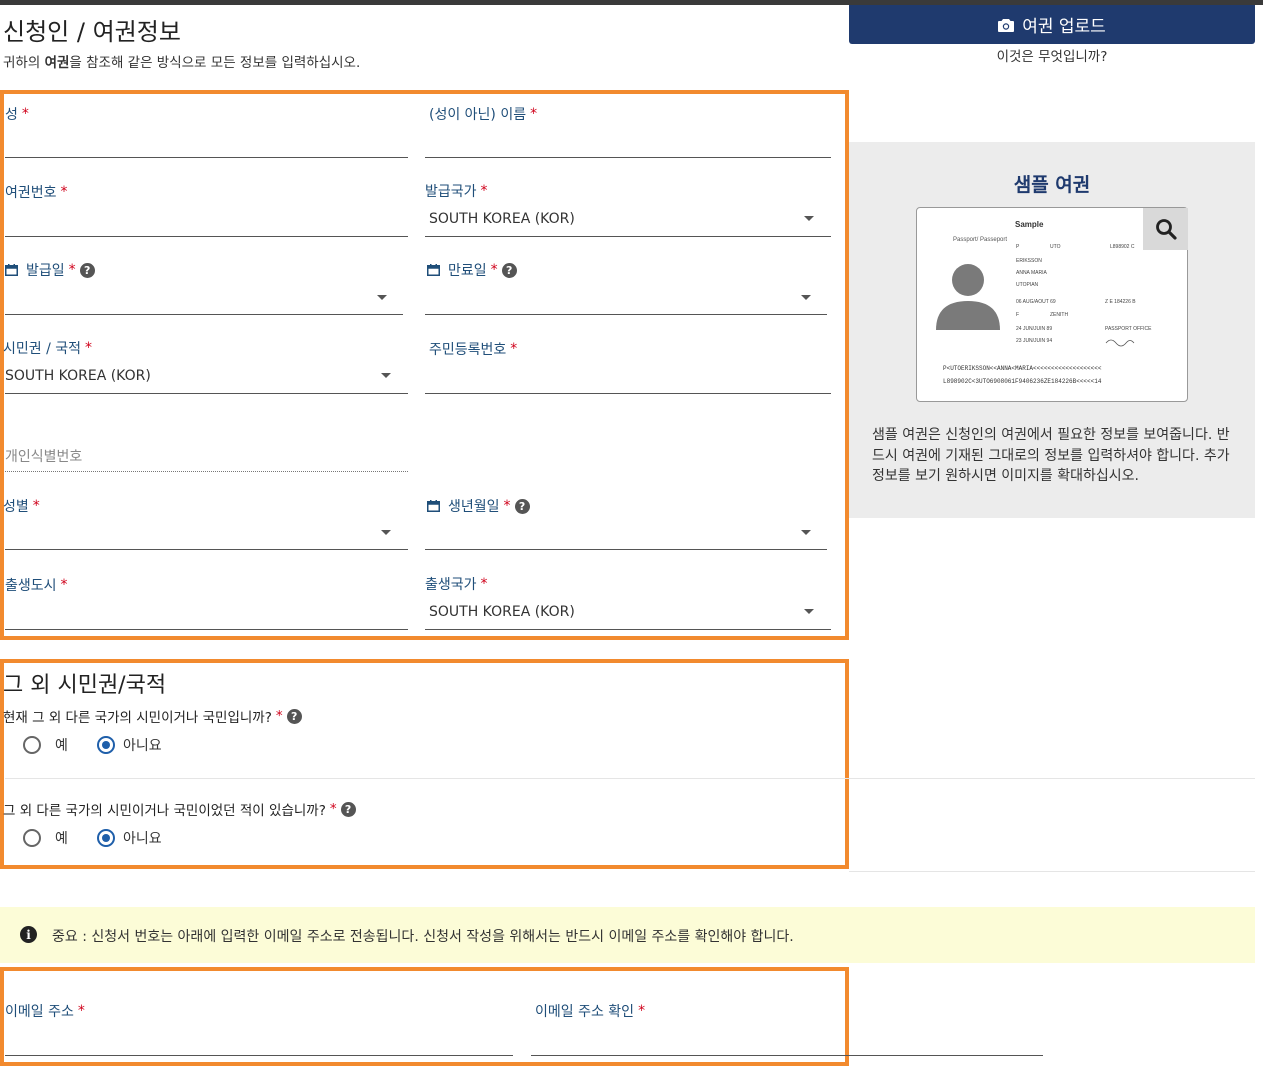 The image size is (1263, 1074). What do you see at coordinates (473, 349) in the screenshot?
I see `resident-number-label: 주민등록번호 *` at bounding box center [473, 349].